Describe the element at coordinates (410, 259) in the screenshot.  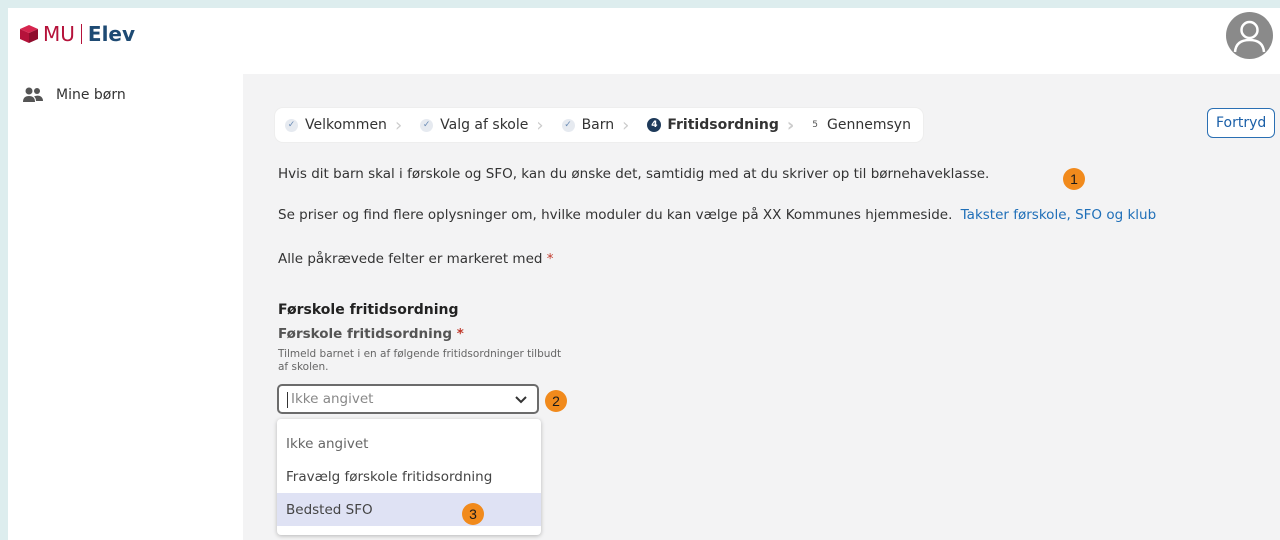
I see `required-note: Alle påkrævede felter er markeret med` at that location.